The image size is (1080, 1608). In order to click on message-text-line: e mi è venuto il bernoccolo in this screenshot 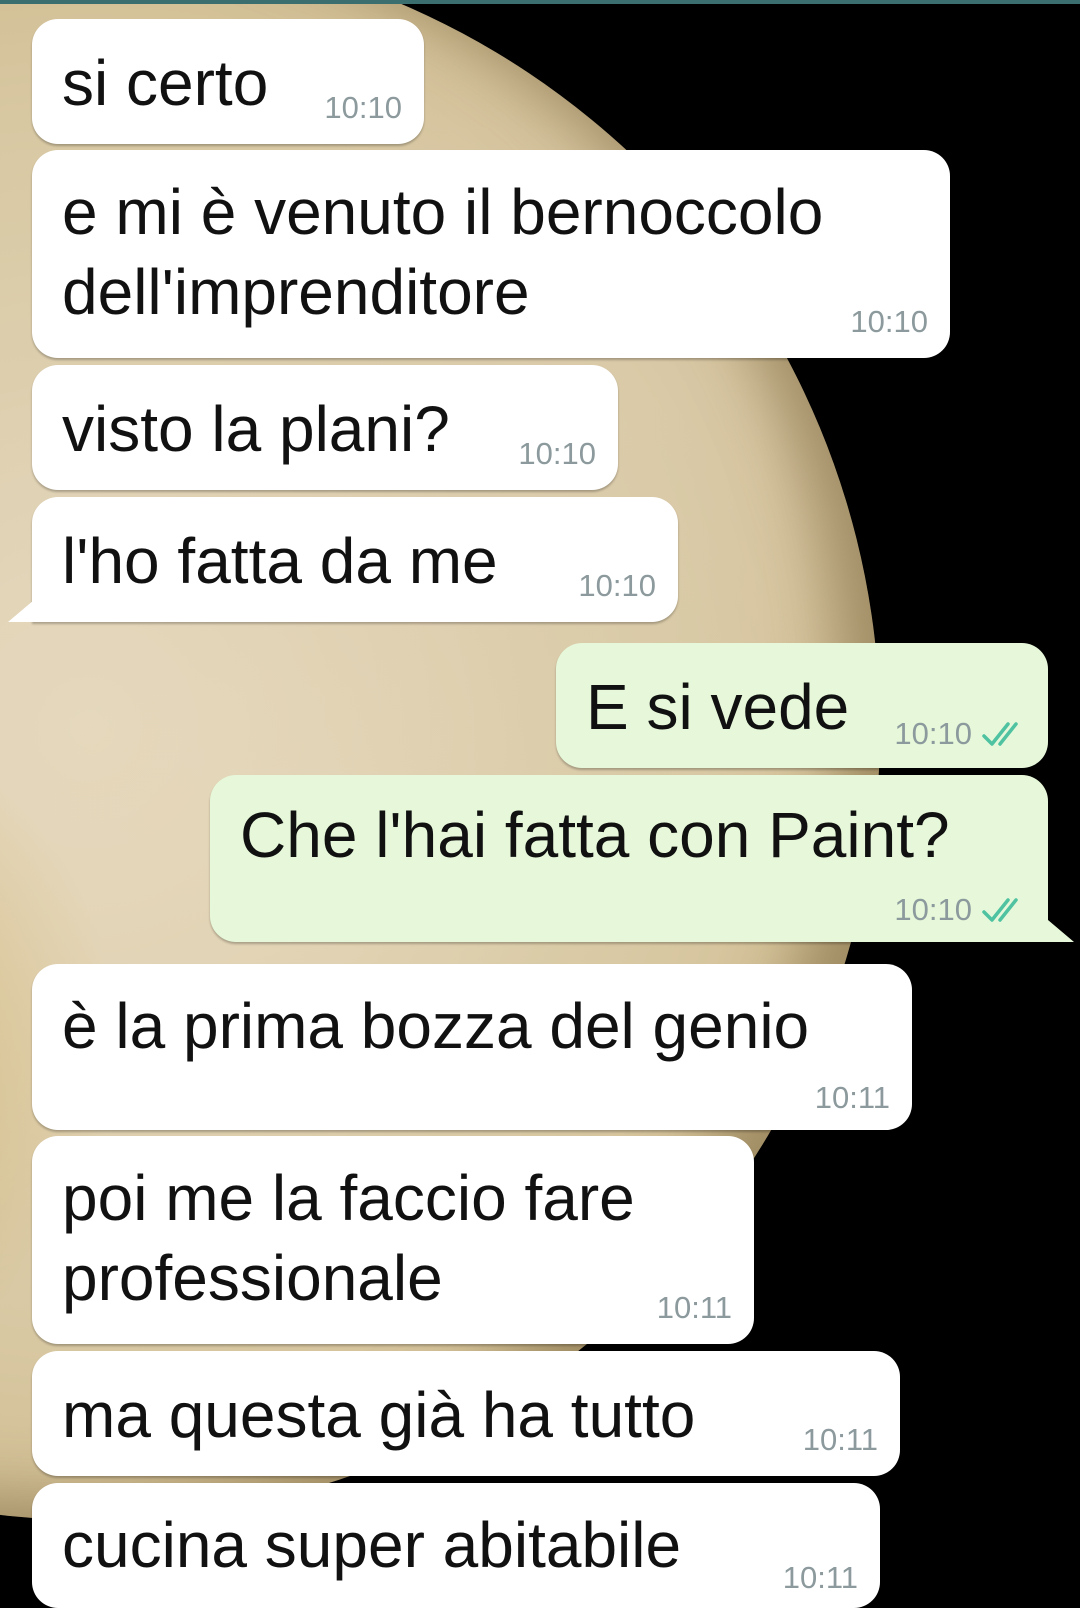, I will do `click(443, 212)`.